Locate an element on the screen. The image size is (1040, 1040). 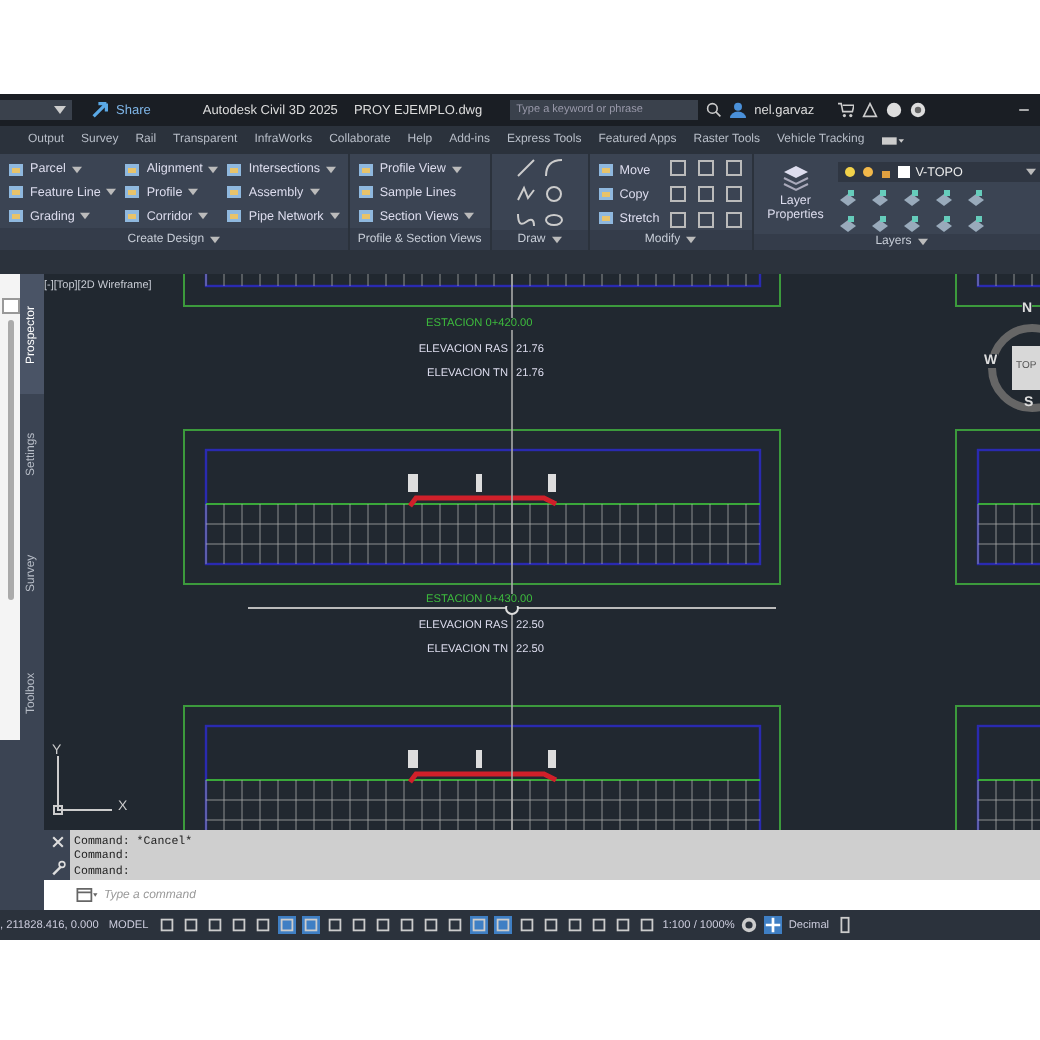
arc-icon is located at coordinates (553, 168).